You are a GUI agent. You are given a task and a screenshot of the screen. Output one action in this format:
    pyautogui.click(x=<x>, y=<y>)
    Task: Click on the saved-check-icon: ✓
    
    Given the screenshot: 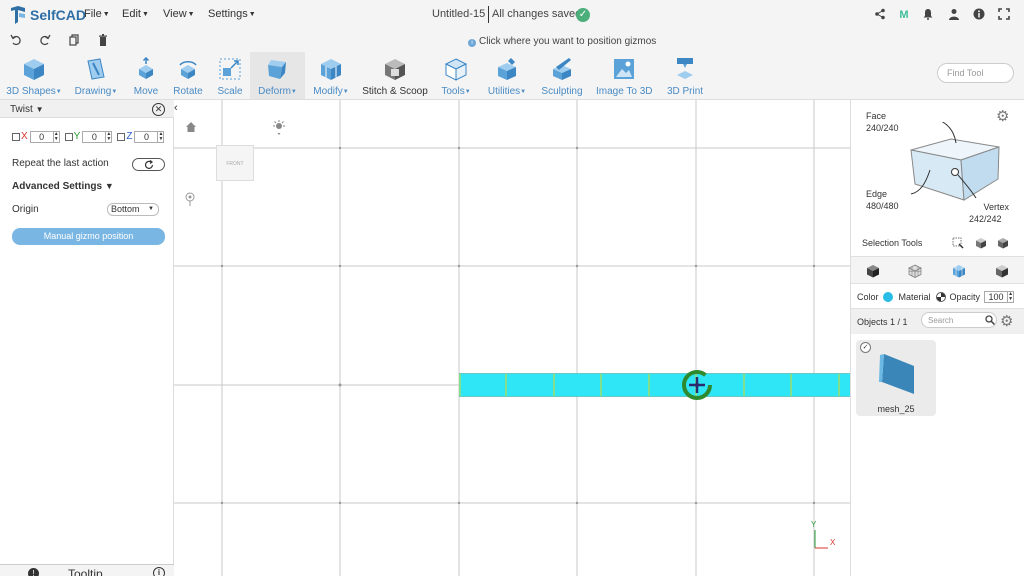 What is the action you would take?
    pyautogui.click(x=583, y=15)
    